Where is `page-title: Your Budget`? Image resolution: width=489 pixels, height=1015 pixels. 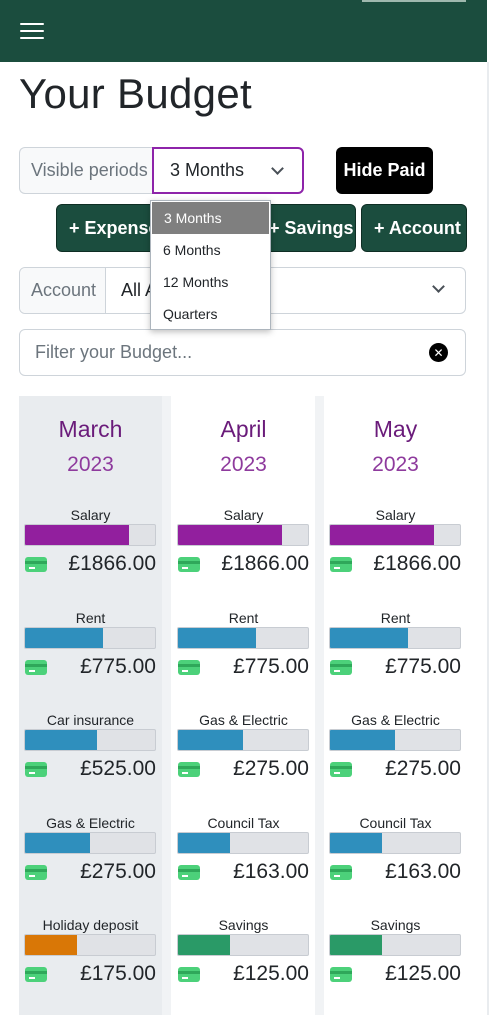
page-title: Your Budget is located at coordinates (135, 93).